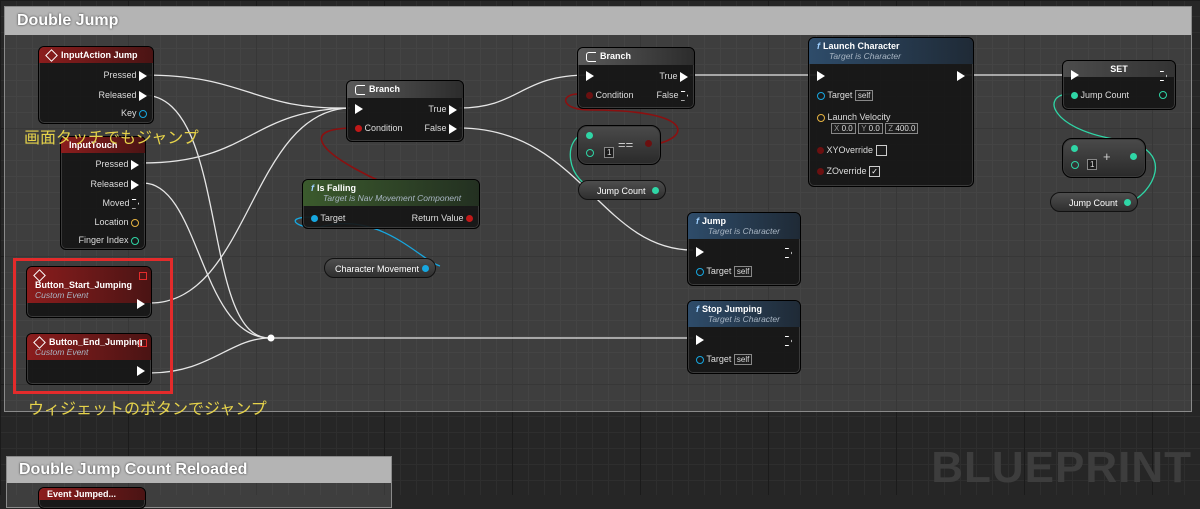 The width and height of the screenshot is (1200, 509). Describe the element at coordinates (1119, 85) in the screenshot. I see `set-jump-count-node: SET Jump Count` at that location.